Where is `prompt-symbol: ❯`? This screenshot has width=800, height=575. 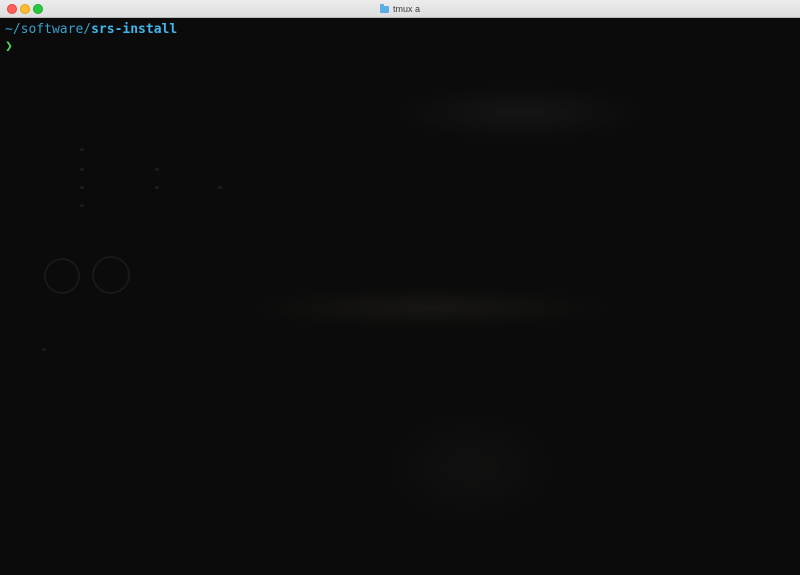
prompt-symbol: ❯ is located at coordinates (9, 46).